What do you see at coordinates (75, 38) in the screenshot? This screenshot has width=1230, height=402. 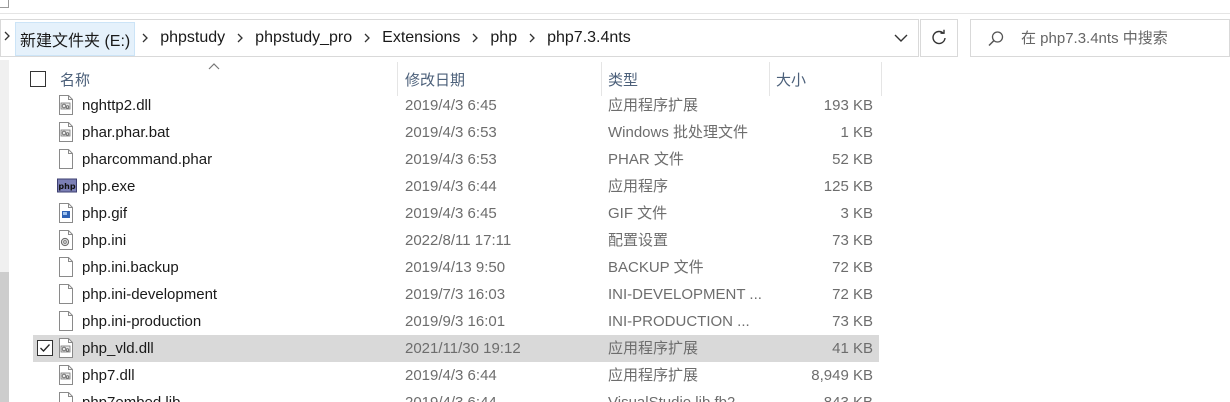 I see `breadcrumb-item-drive: 新建文件夹 (E:)` at bounding box center [75, 38].